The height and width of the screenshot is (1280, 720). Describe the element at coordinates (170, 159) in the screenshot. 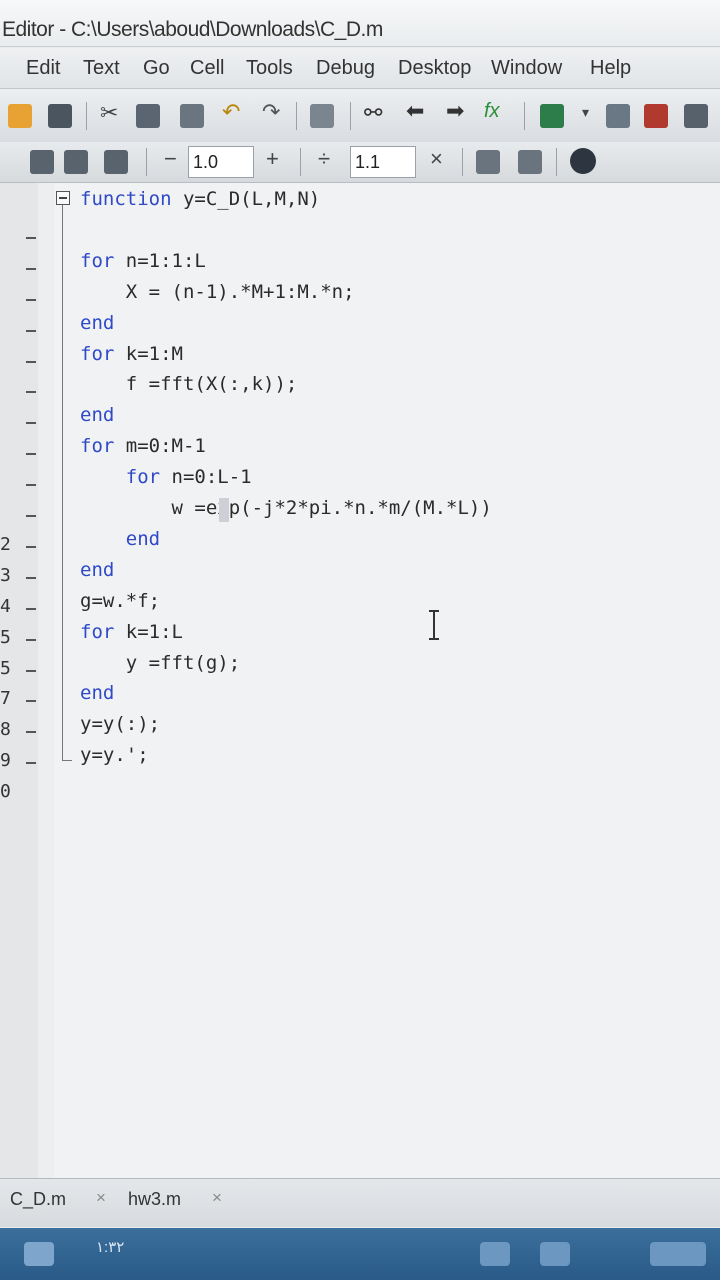

I see `decrement-button: −` at that location.